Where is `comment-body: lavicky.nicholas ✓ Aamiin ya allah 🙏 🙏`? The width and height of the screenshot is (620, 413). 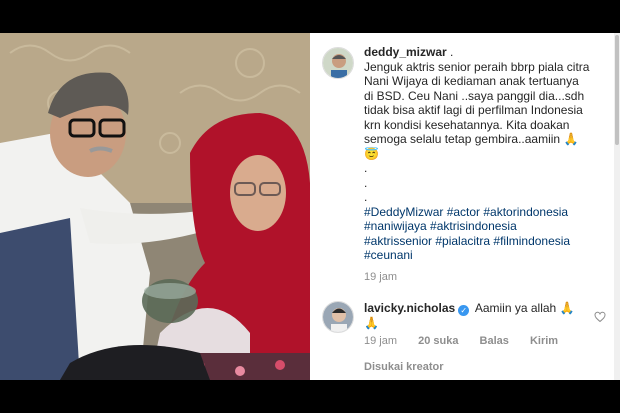 comment-body: lavicky.nicholas ✓ Aamiin ya allah 🙏 🙏 is located at coordinates (479, 316).